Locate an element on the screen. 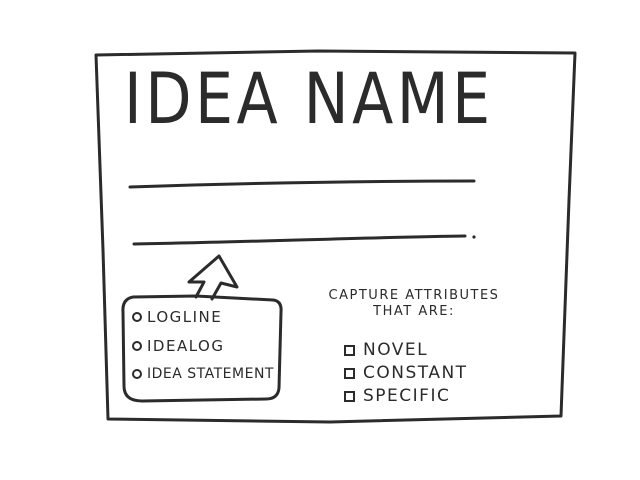  format-item-idealog: IDEALOG is located at coordinates (178, 346).